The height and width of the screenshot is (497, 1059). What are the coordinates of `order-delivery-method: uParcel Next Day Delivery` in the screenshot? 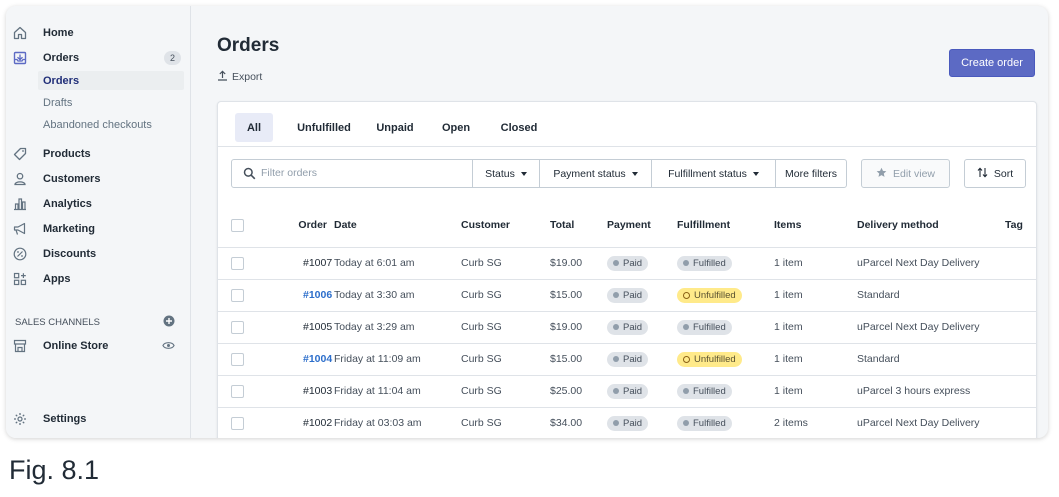 It's located at (931, 327).